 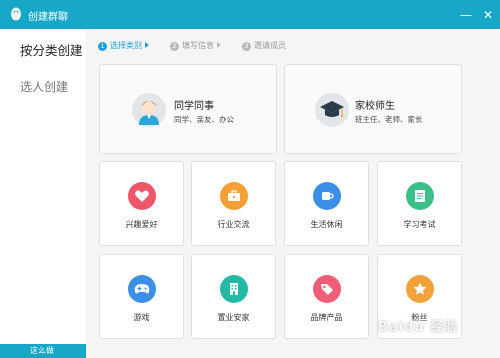 I want to click on briefcase-icon, so click(x=234, y=196).